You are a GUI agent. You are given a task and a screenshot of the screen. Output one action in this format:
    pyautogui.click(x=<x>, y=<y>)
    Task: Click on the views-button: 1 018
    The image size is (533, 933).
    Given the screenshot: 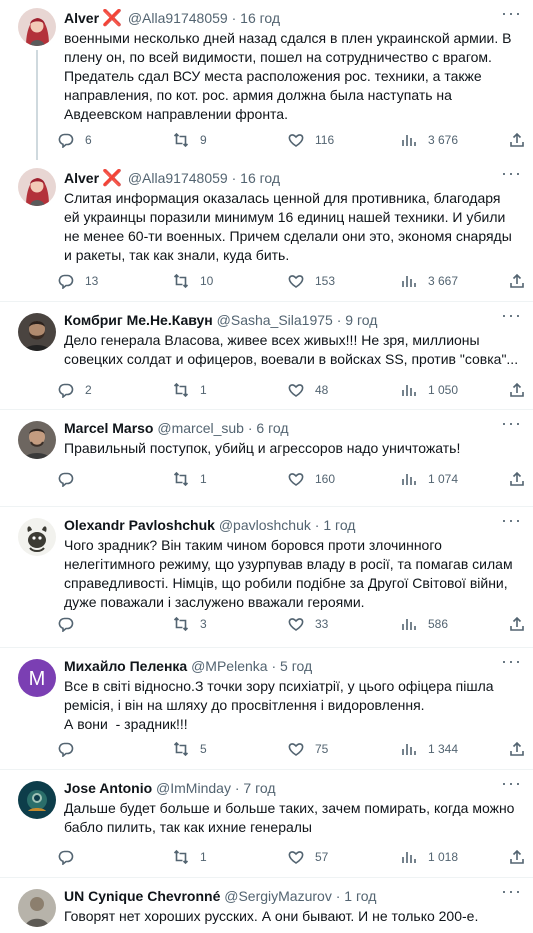 What is the action you would take?
    pyautogui.click(x=429, y=857)
    